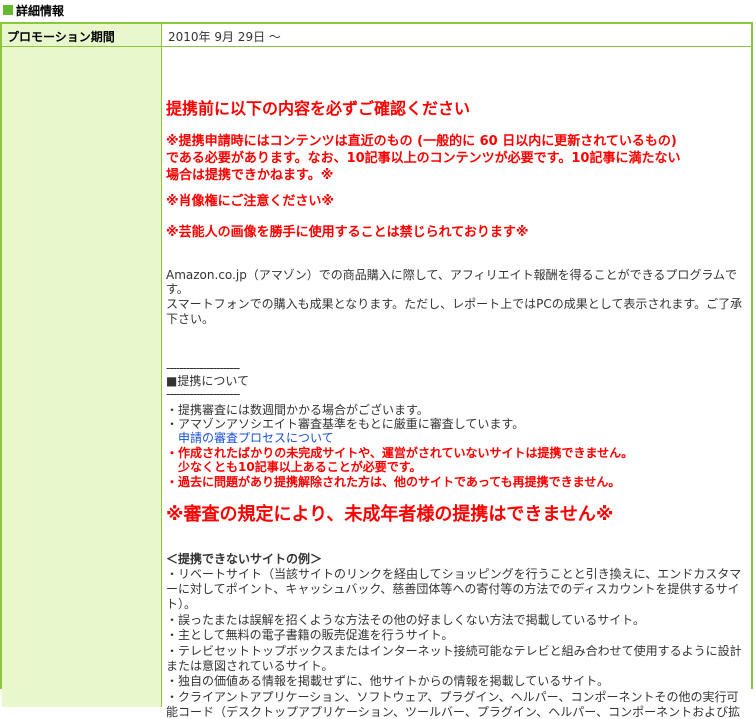 This screenshot has height=719, width=756. Describe the element at coordinates (400, 453) in the screenshot. I see `partnership-red-bullet-1: ・作成されたばかりの未完成サイトや、運営がされていないサイトは提携できません。` at that location.